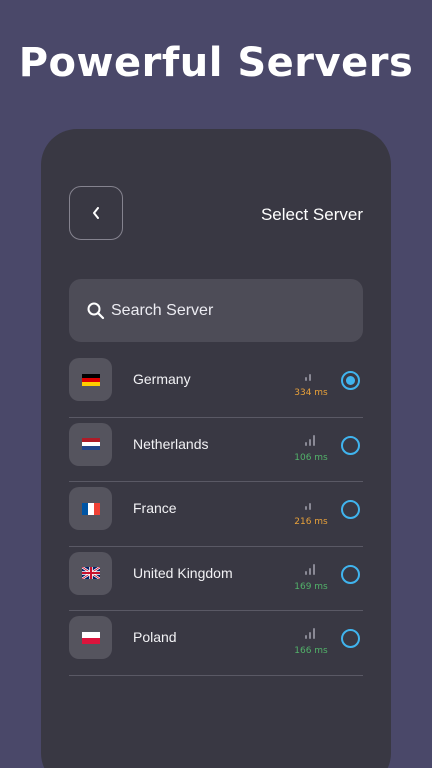 The width and height of the screenshot is (432, 768). I want to click on ping-value: 334 ms, so click(311, 393).